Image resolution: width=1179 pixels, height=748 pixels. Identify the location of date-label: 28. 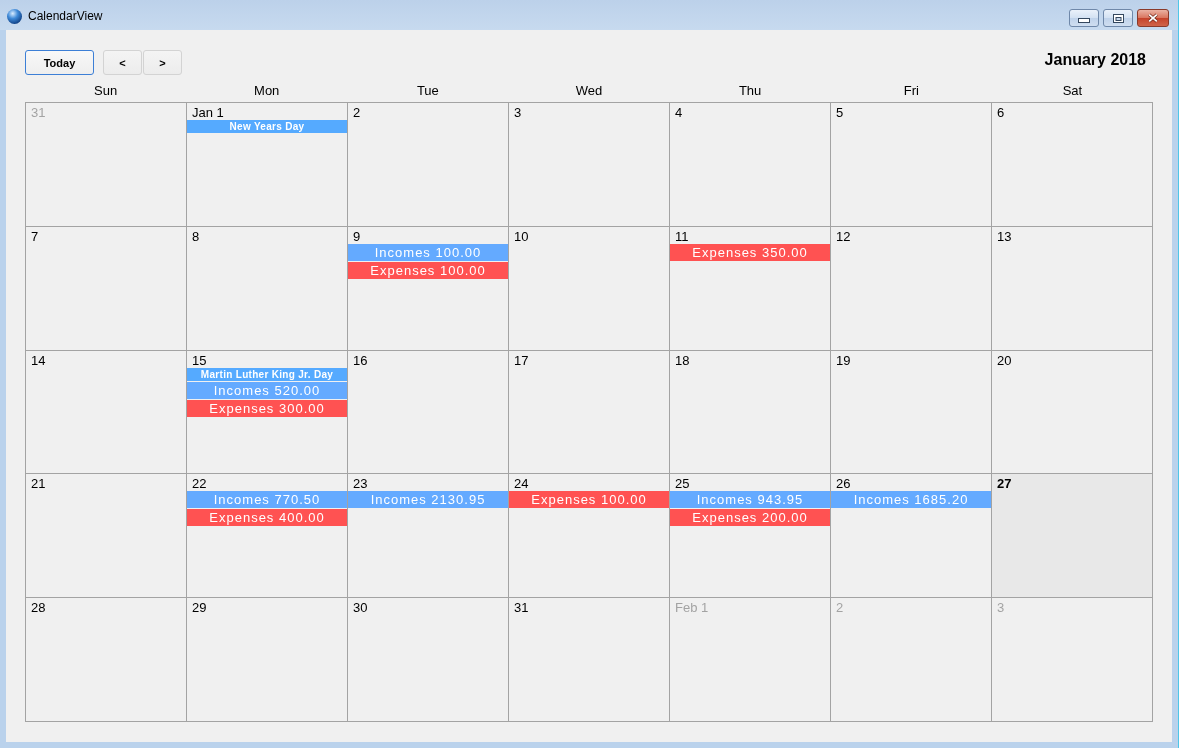
(38, 608).